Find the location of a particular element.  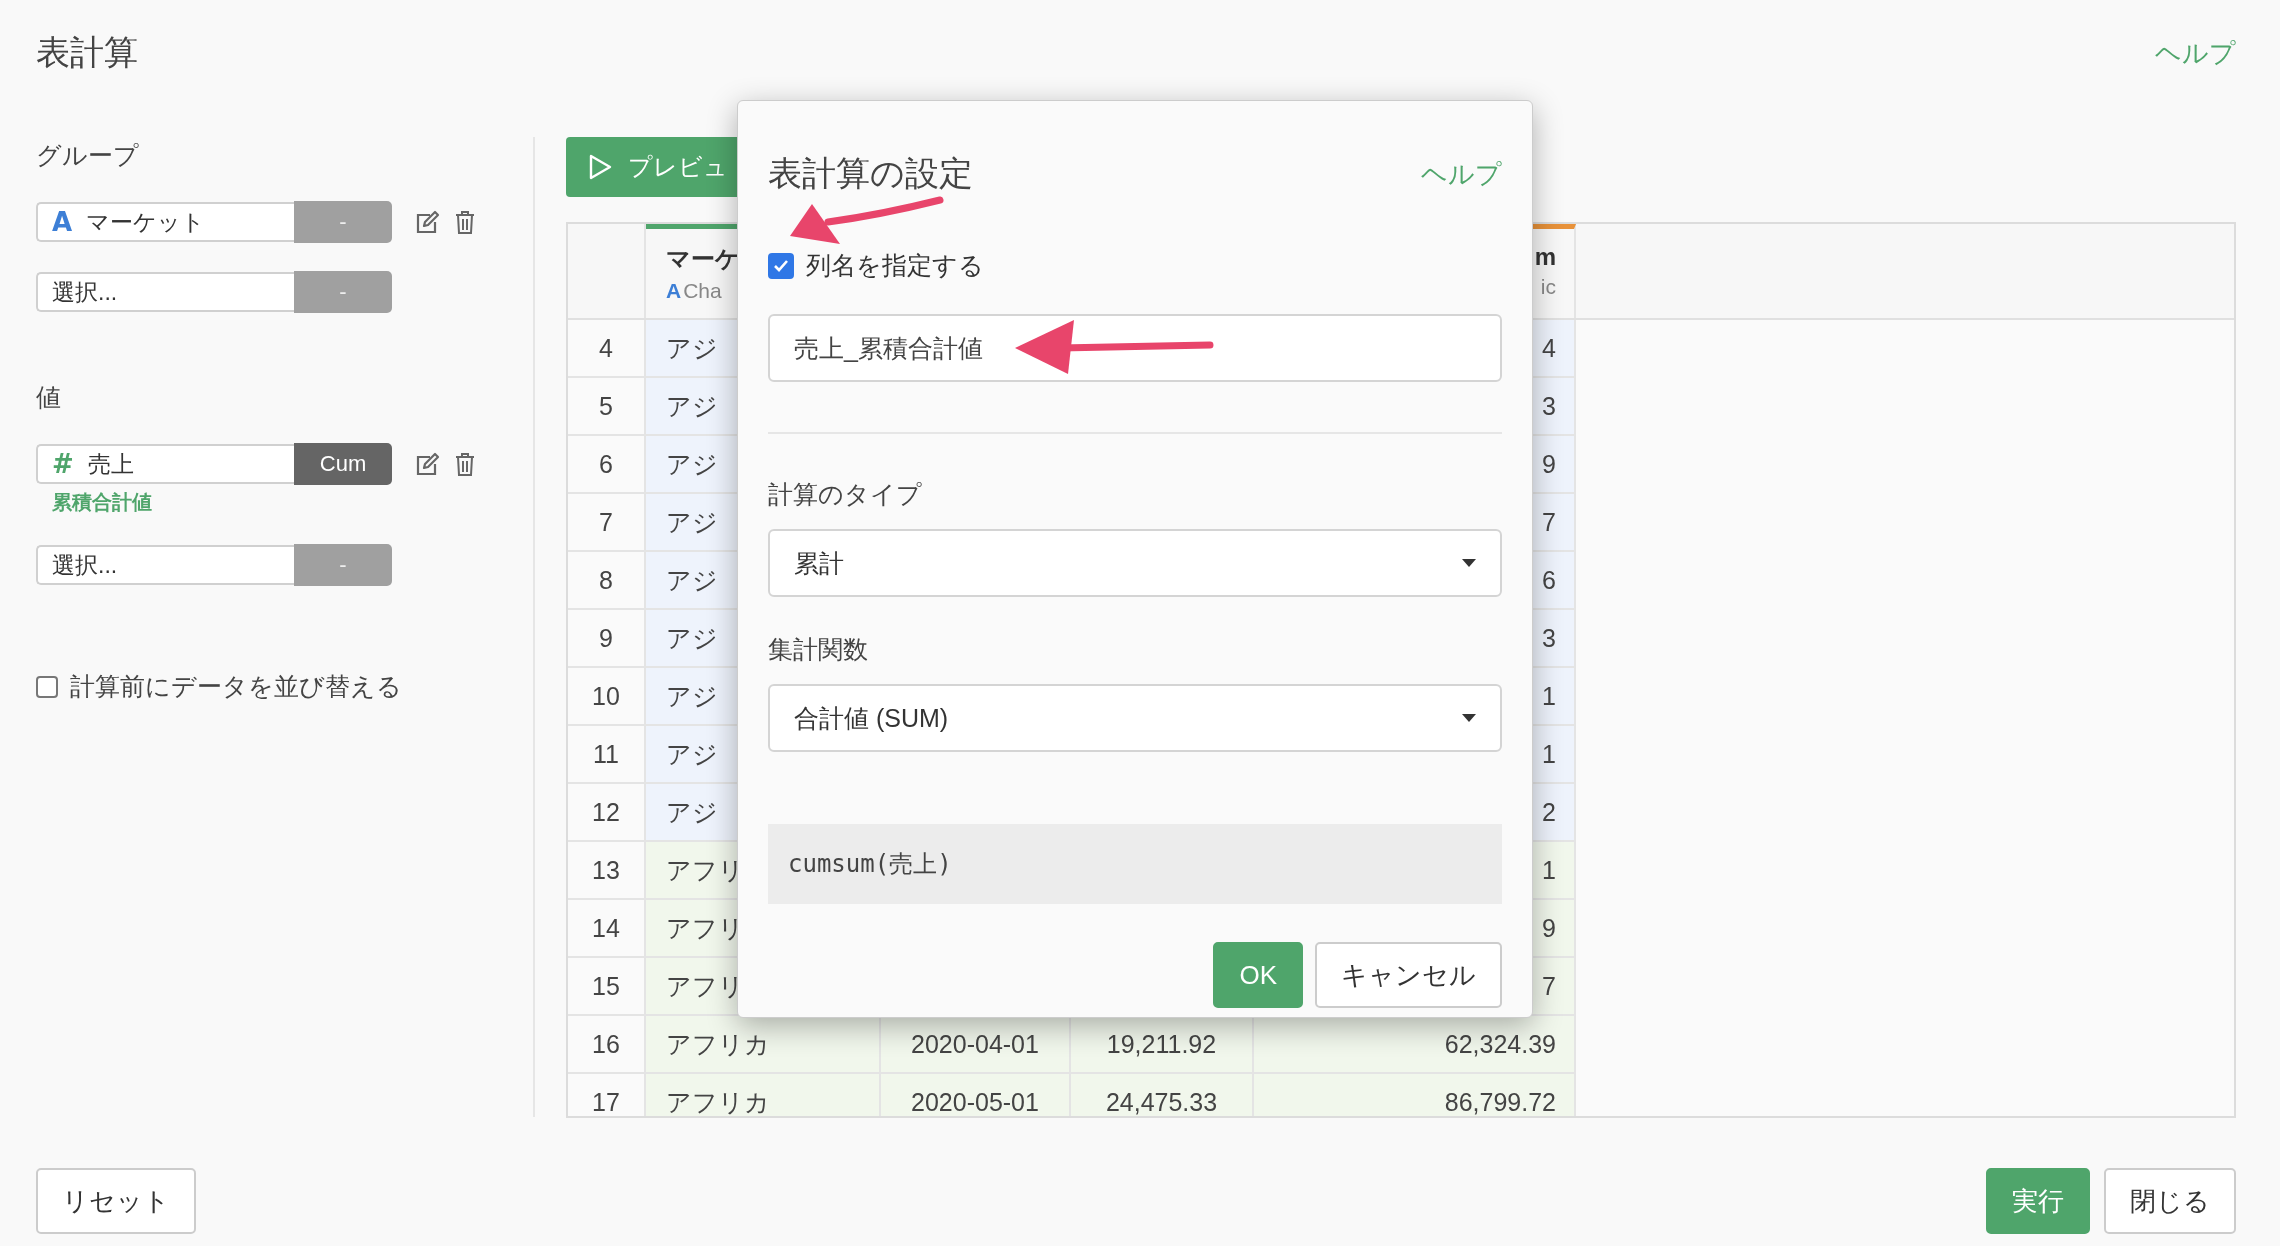

cell-text: 6 is located at coordinates (1549, 580).